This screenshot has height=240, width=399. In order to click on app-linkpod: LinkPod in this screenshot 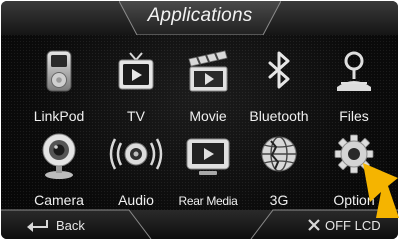, I will do `click(59, 85)`.